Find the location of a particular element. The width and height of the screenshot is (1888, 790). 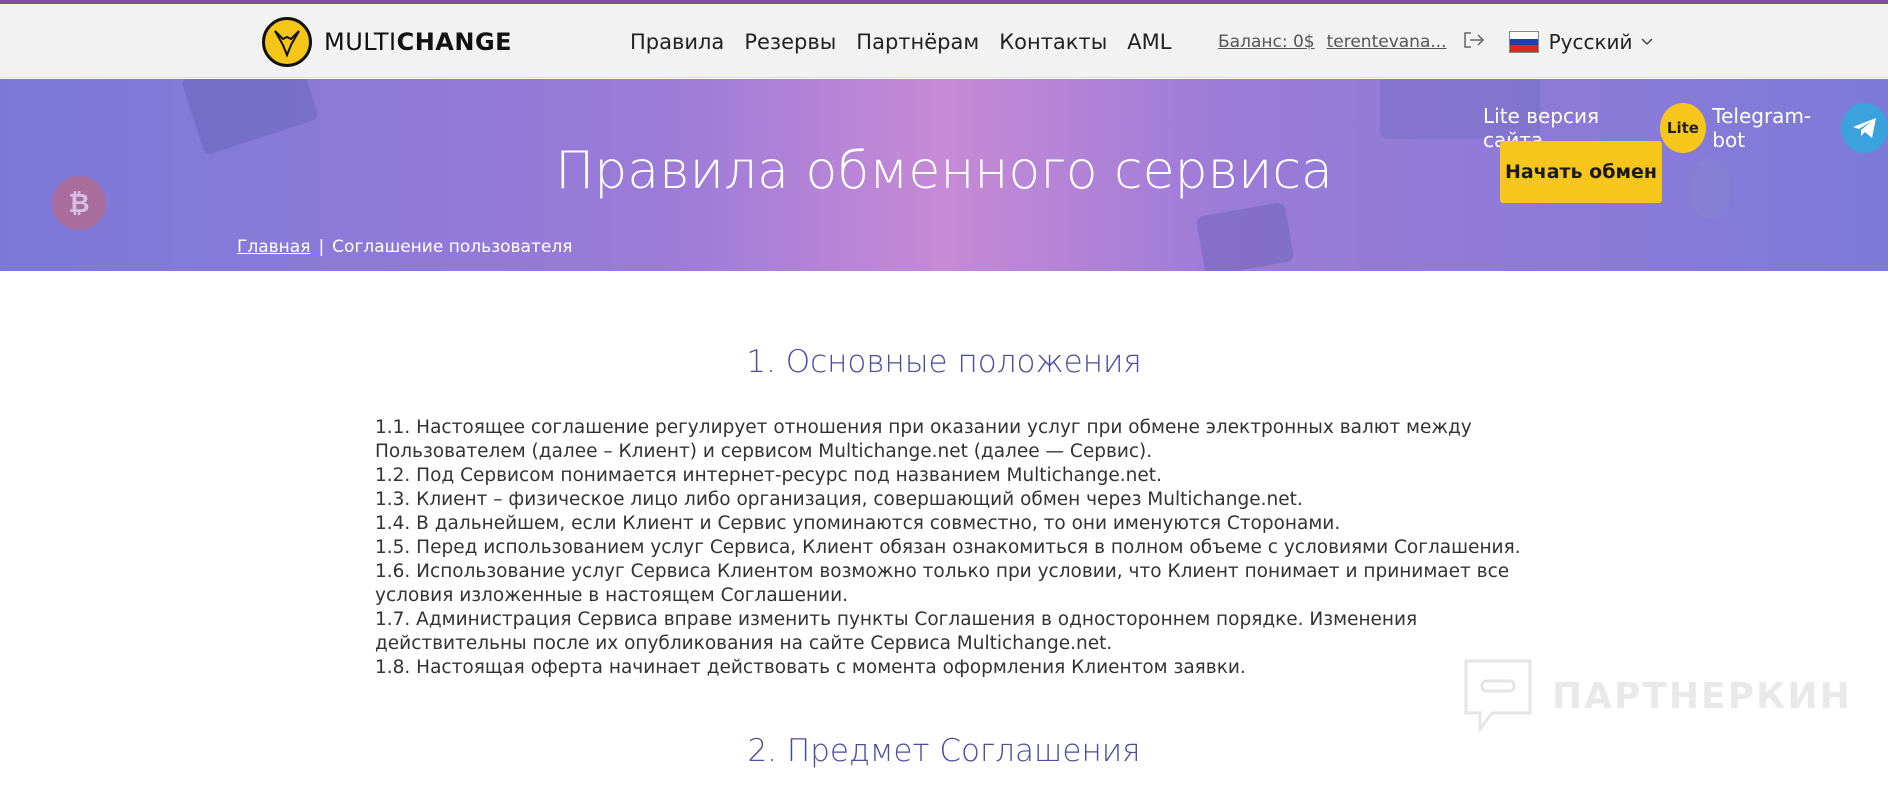

fox-logo-icon is located at coordinates (287, 42).